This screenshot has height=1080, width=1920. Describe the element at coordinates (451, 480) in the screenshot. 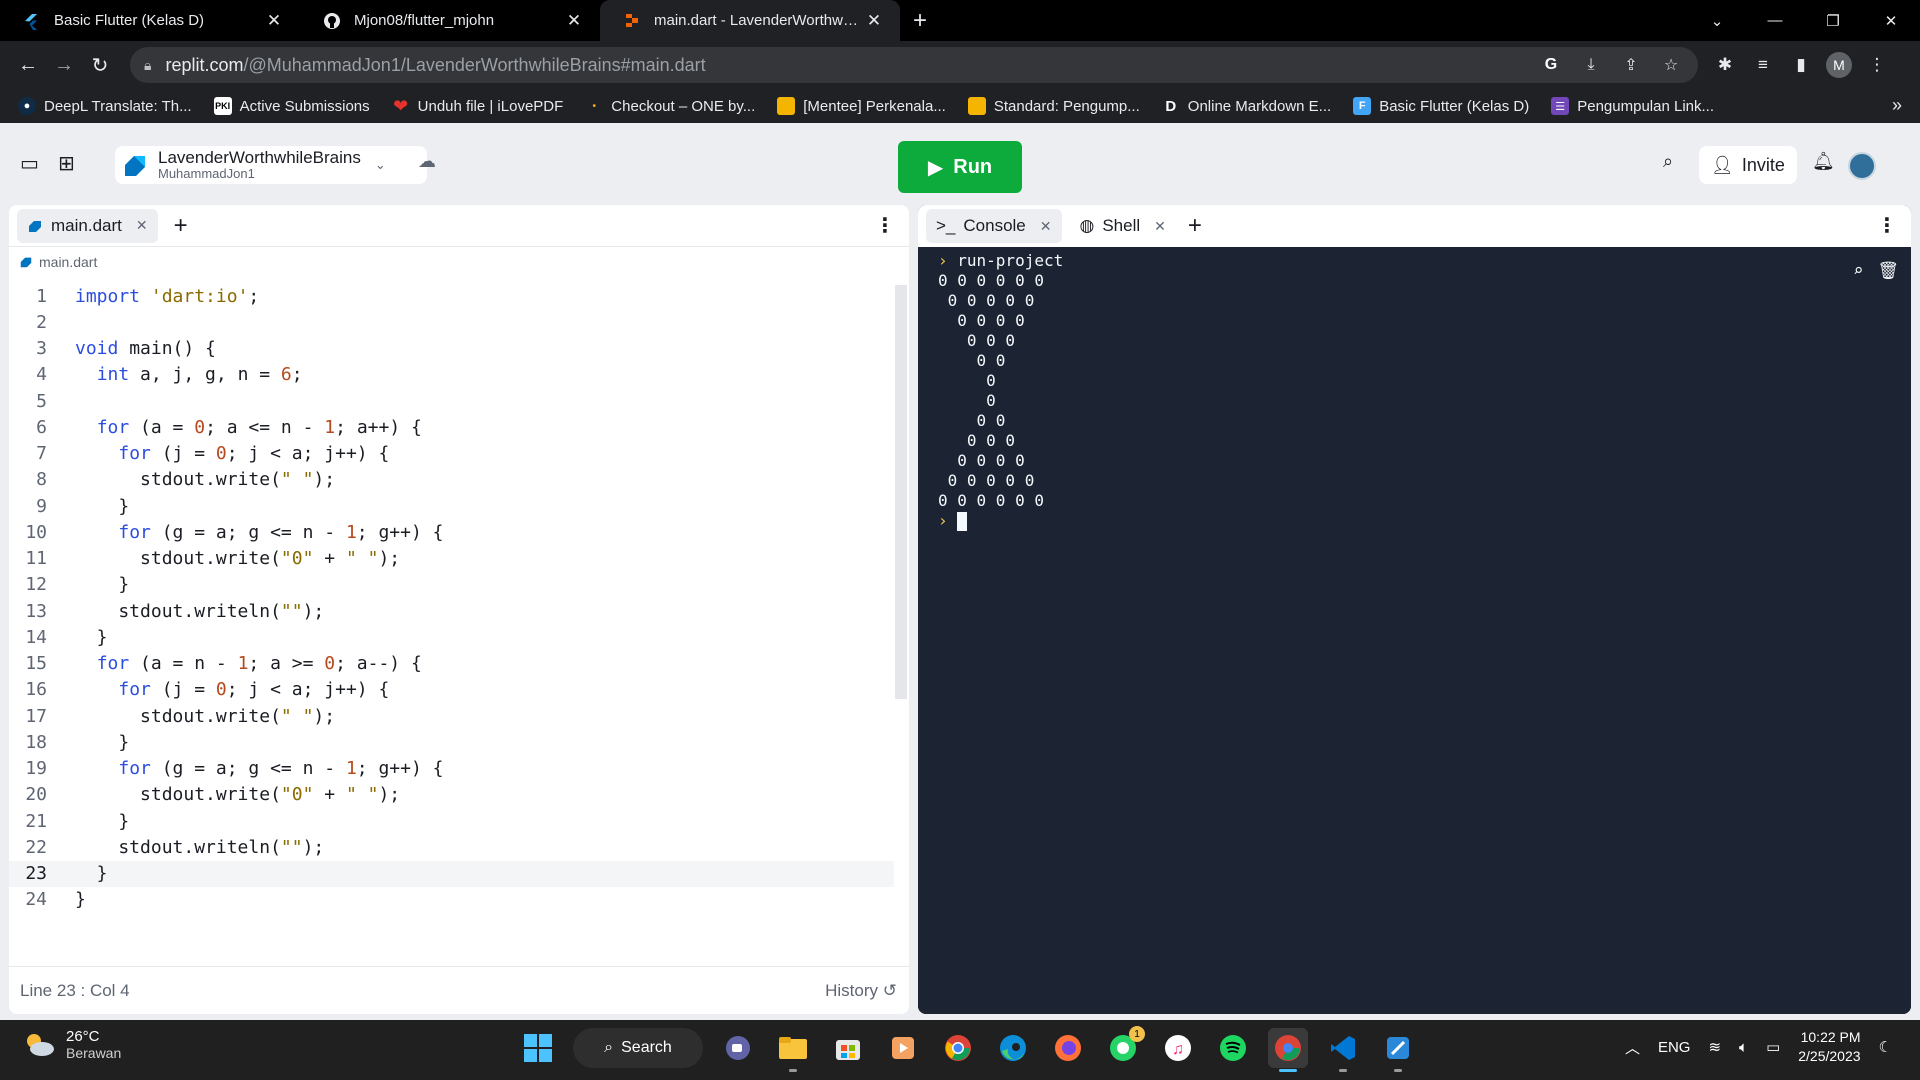

I see `code-line: 8 stdout.write(" ");` at that location.